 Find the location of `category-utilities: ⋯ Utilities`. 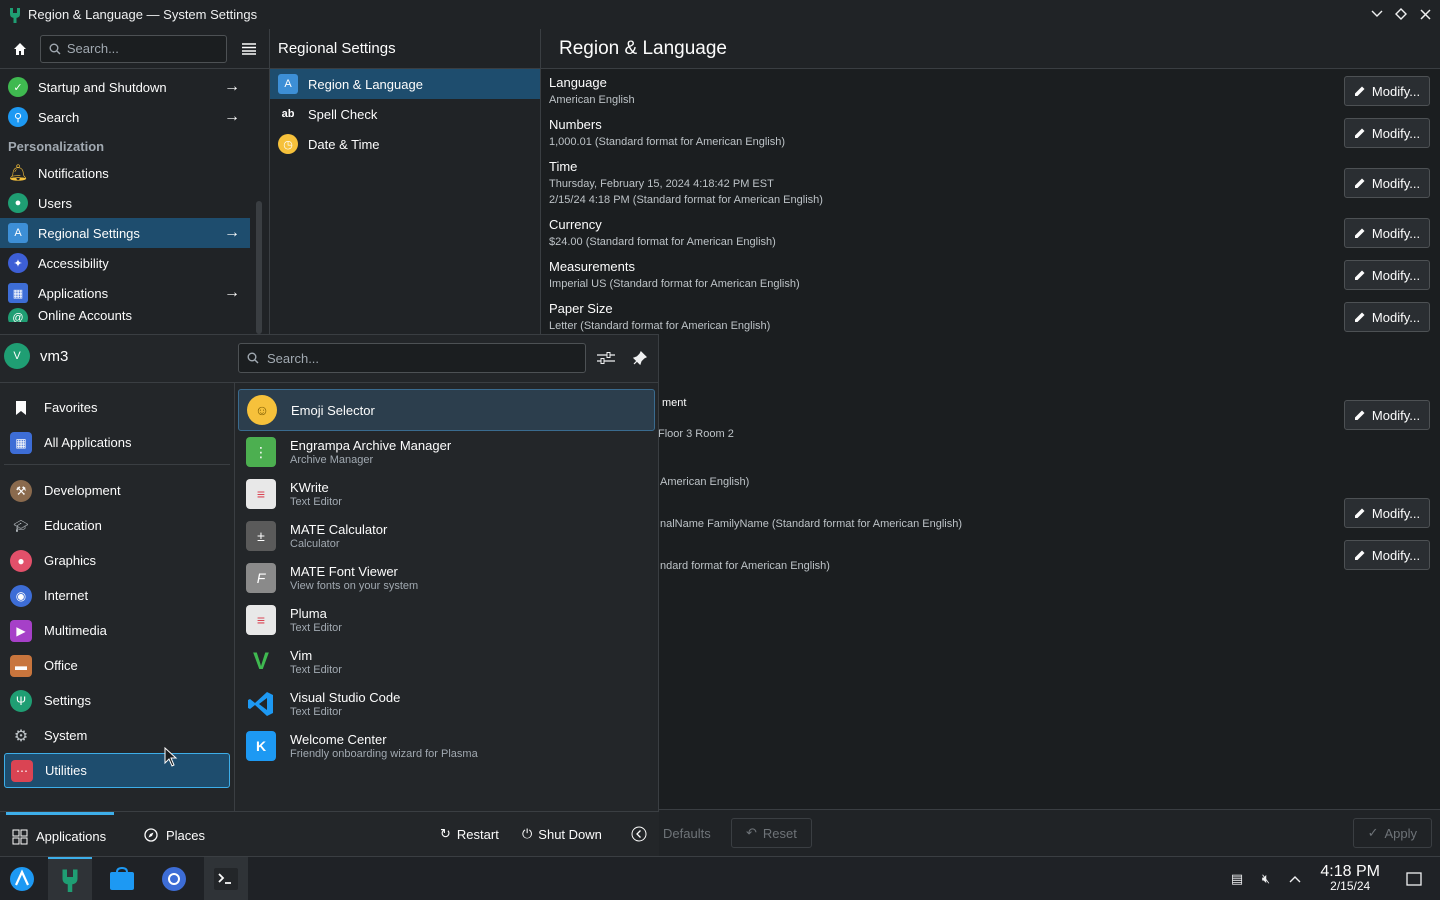

category-utilities: ⋯ Utilities is located at coordinates (117, 770).